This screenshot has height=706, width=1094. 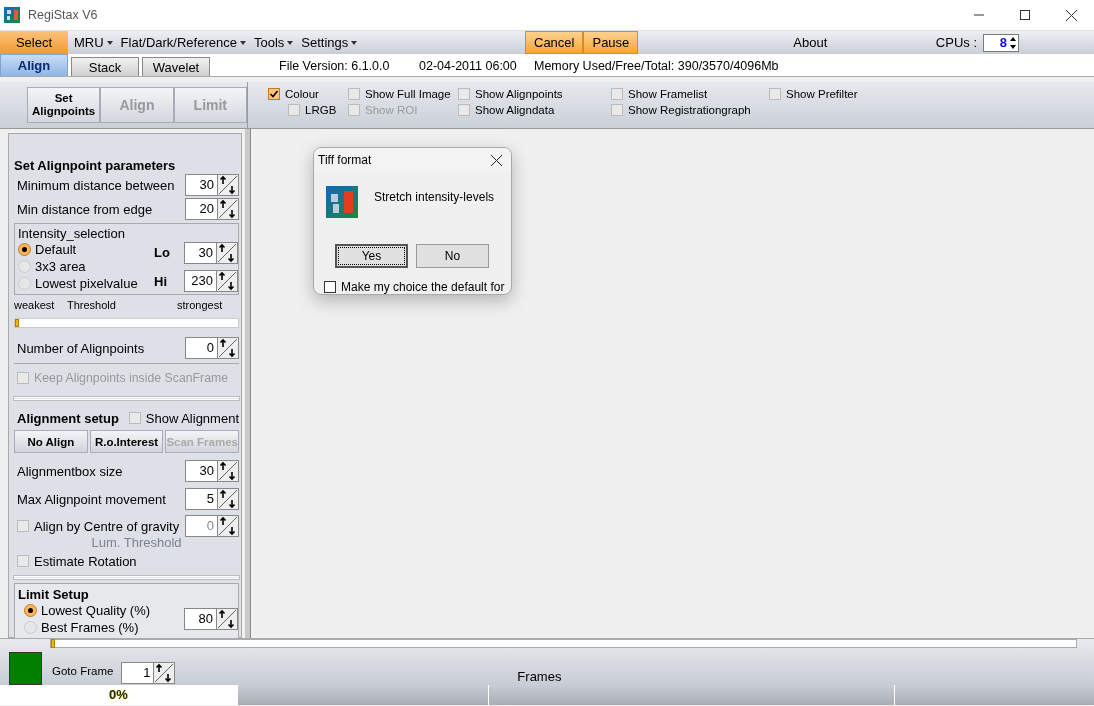 What do you see at coordinates (161, 281) in the screenshot?
I see `hi-label: Hi` at bounding box center [161, 281].